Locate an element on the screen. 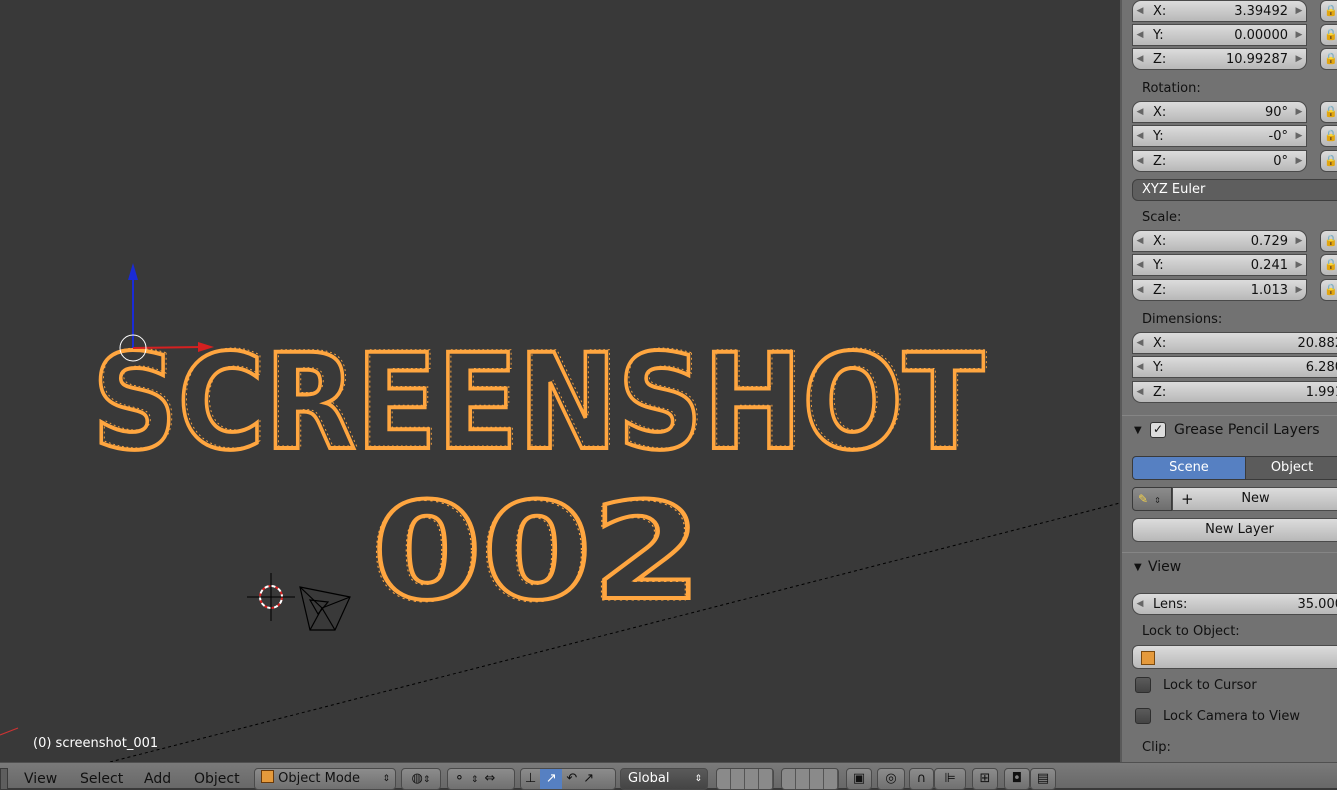  translate-icon: ↗ is located at coordinates (551, 779).